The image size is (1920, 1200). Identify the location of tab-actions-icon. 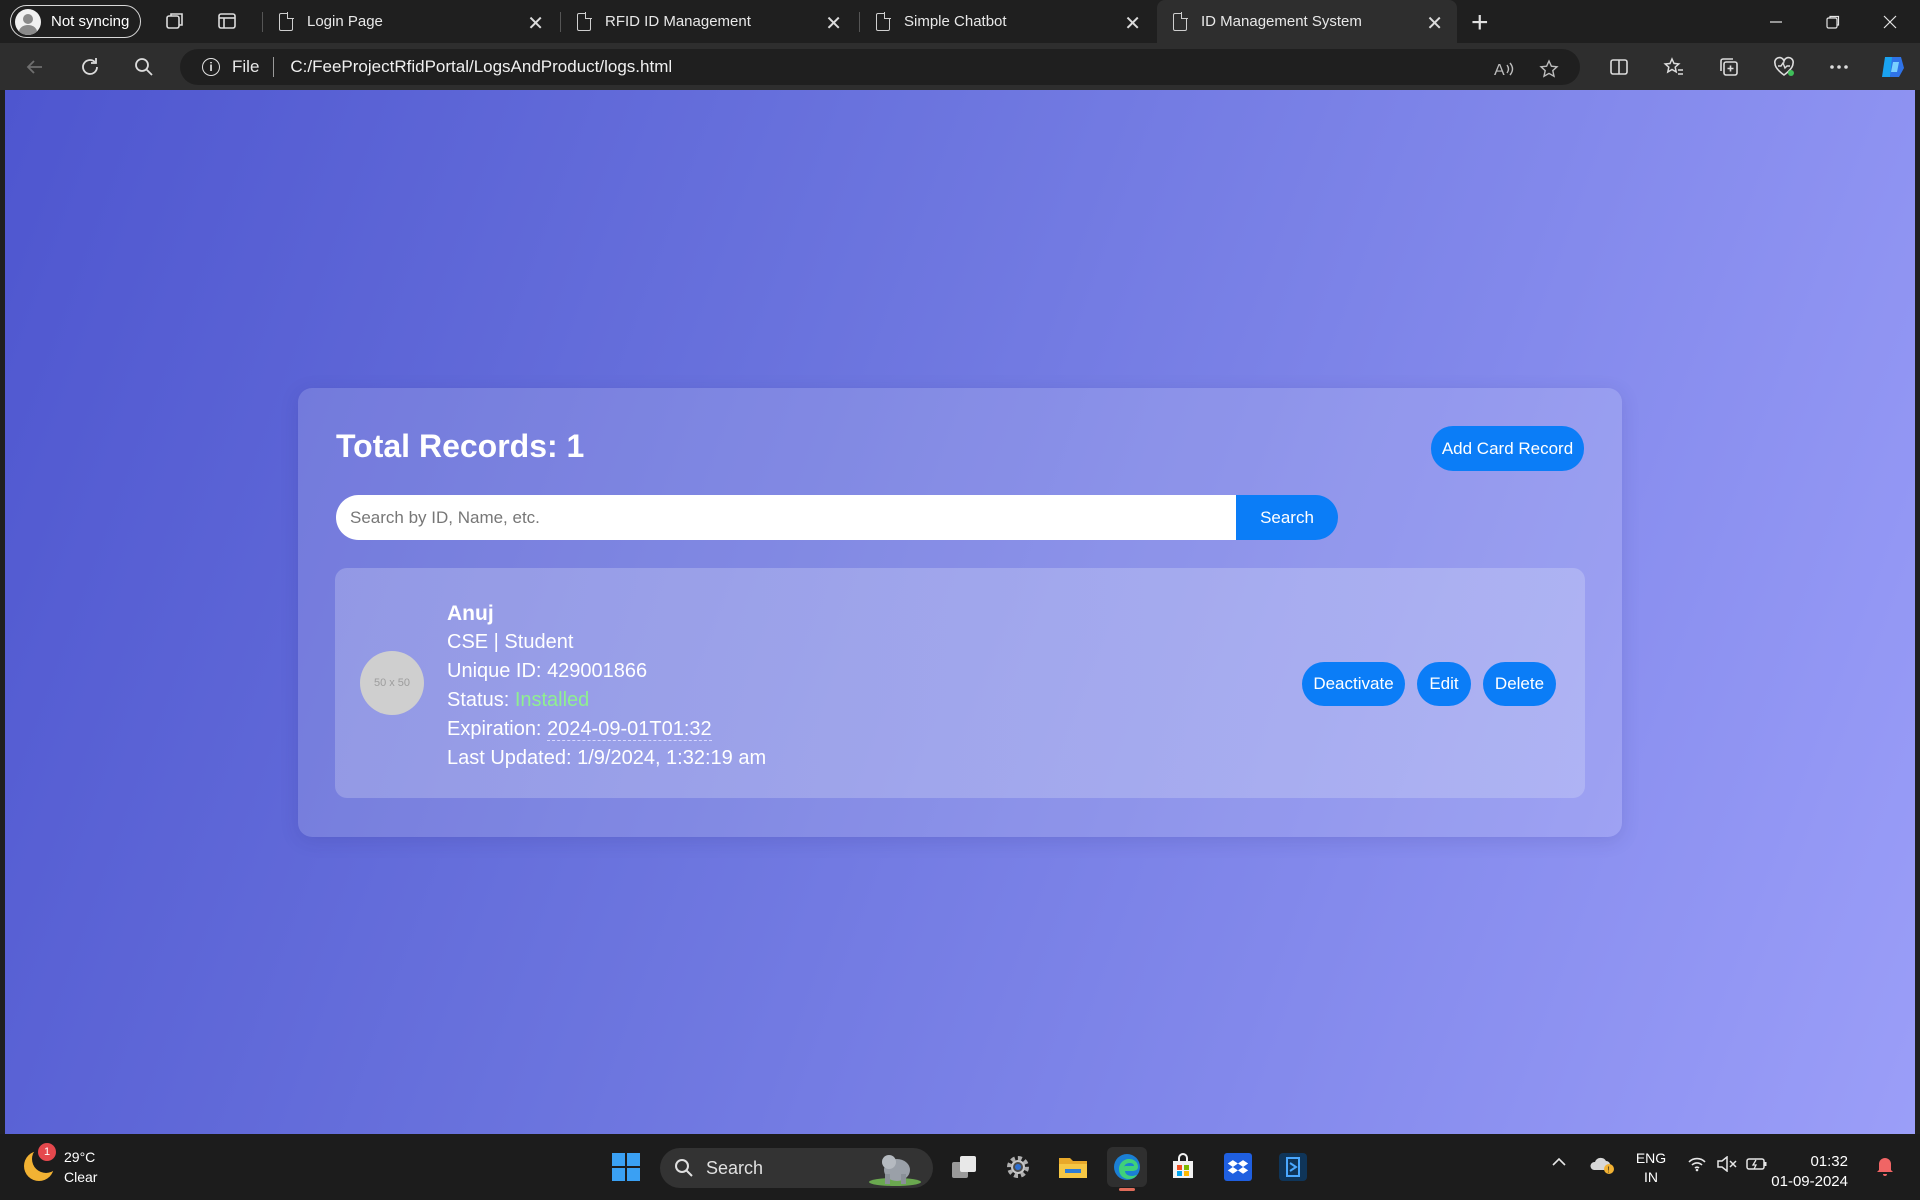
(227, 21).